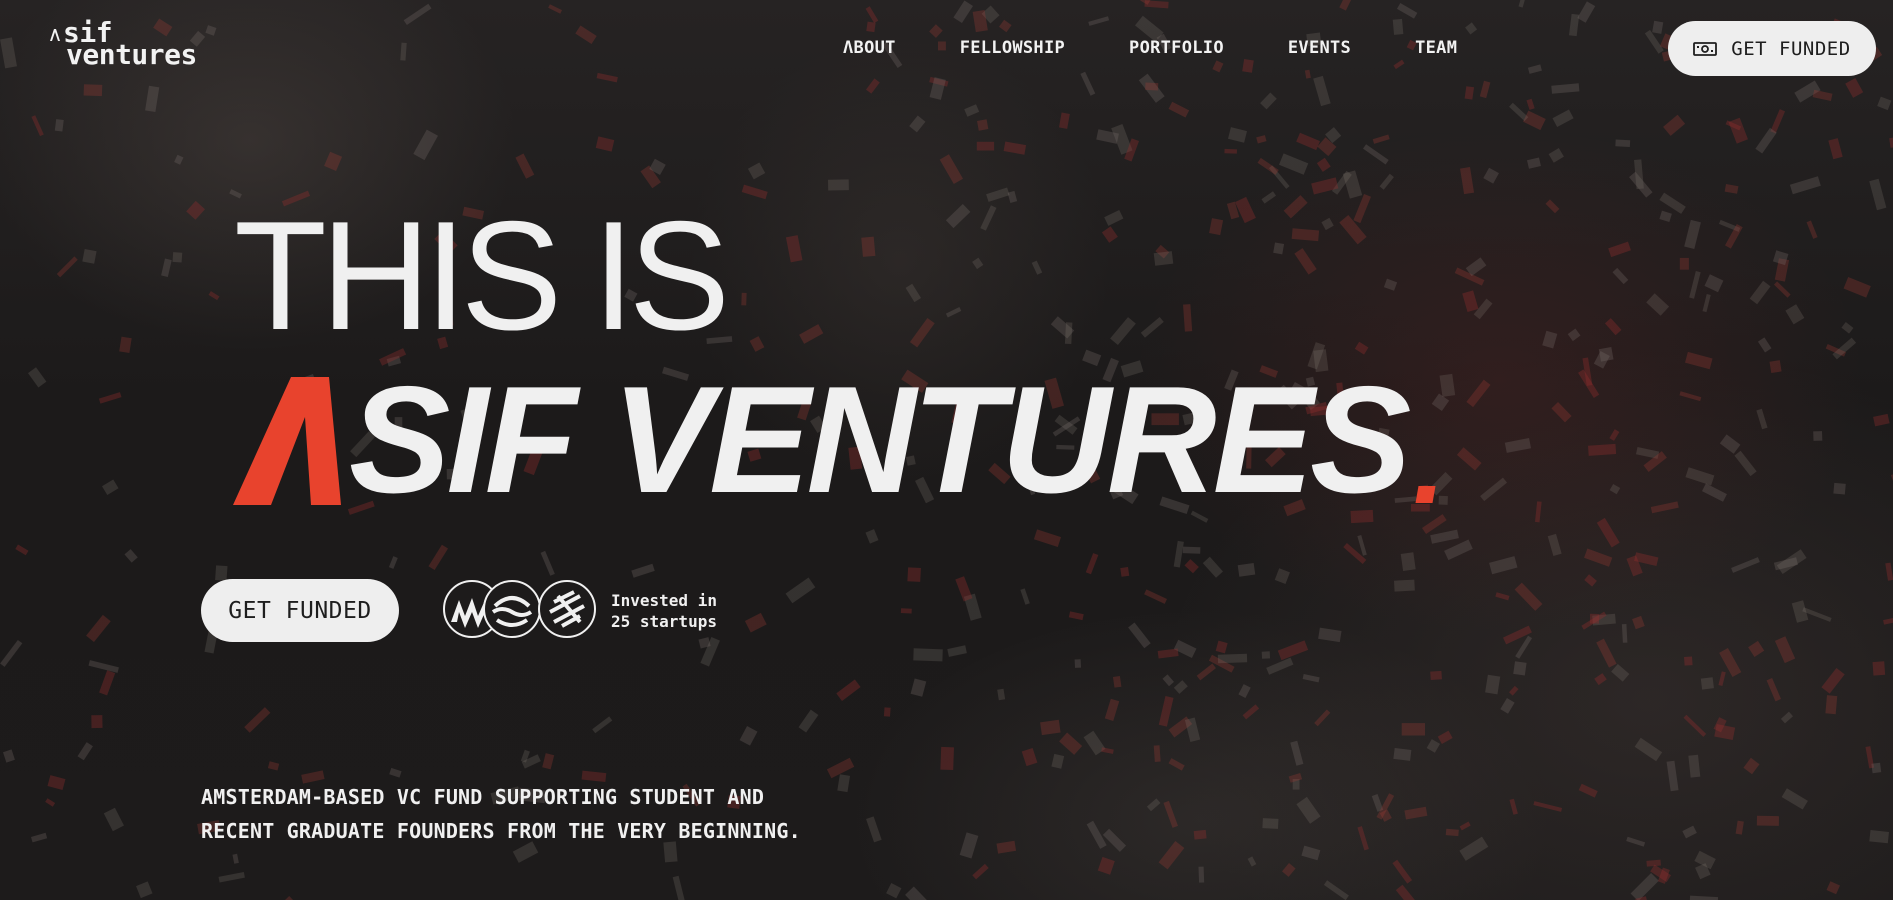 The width and height of the screenshot is (1893, 900). What do you see at coordinates (1791, 48) in the screenshot?
I see `header-get-funded-label: GET FUNDED` at bounding box center [1791, 48].